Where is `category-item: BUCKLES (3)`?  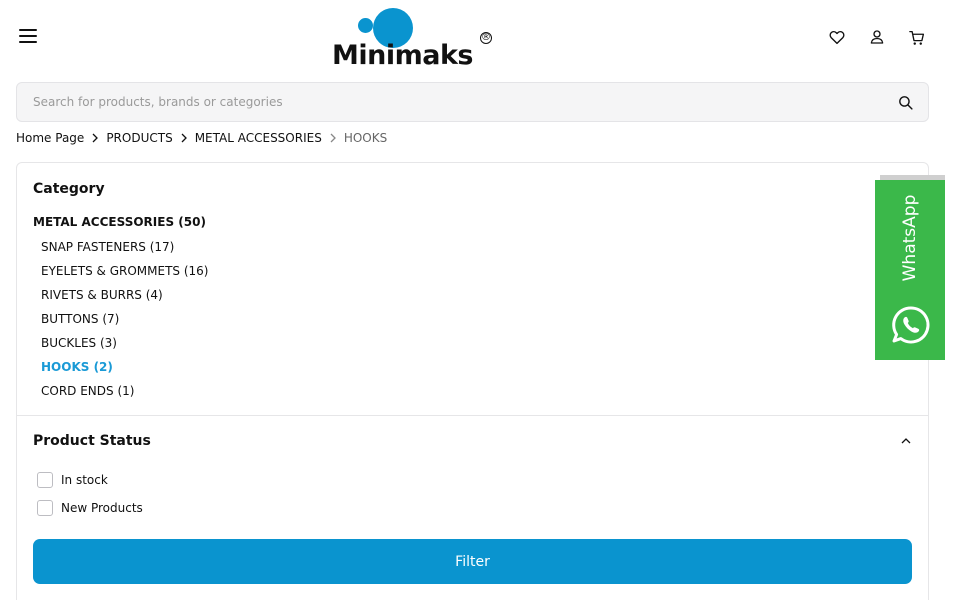 category-item: BUCKLES (3) is located at coordinates (124, 347).